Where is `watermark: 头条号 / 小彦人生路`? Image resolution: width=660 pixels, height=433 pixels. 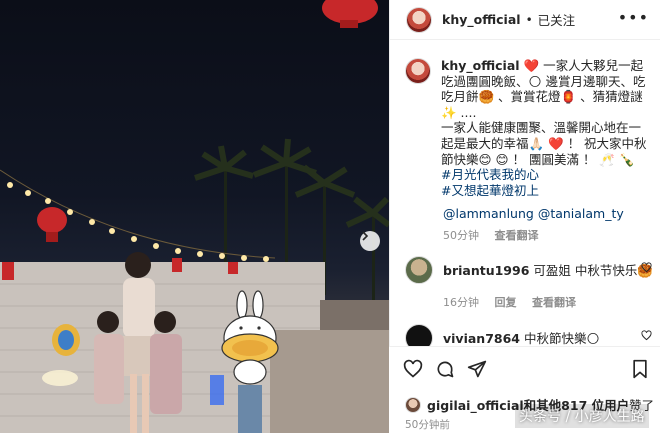
watermark: 头条号 / 小彦人生路 is located at coordinates (582, 416).